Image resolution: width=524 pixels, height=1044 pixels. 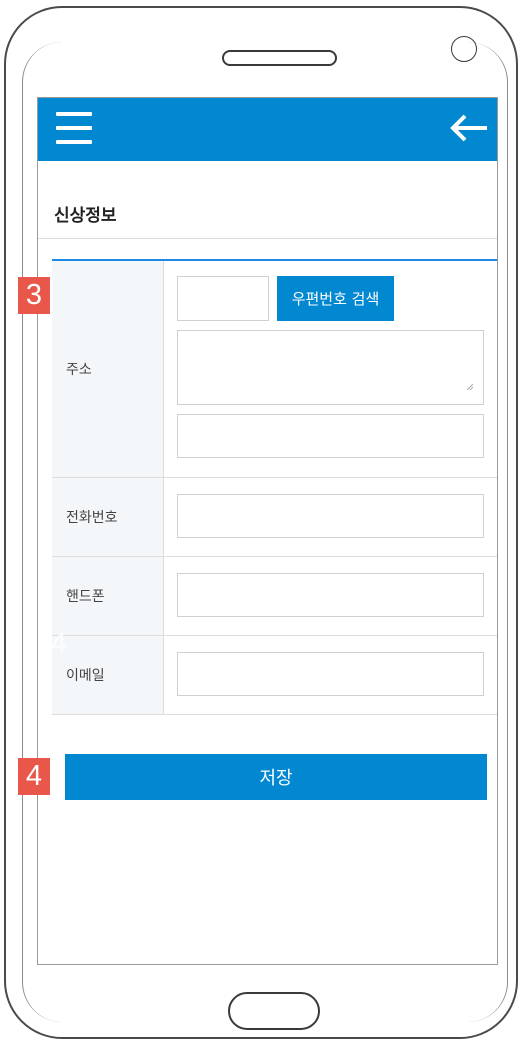 I want to click on mobile-row: 핸드폰, so click(x=274, y=596).